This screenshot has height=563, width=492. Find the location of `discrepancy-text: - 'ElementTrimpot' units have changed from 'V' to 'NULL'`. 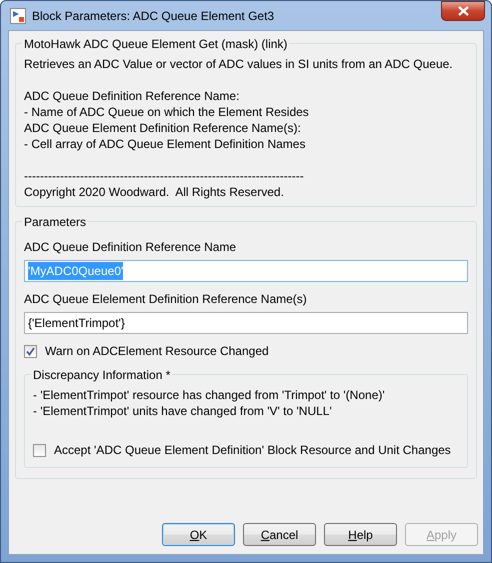

discrepancy-text: - 'ElementTrimpot' units have changed from 'V' to 'NULL' is located at coordinates (183, 411).